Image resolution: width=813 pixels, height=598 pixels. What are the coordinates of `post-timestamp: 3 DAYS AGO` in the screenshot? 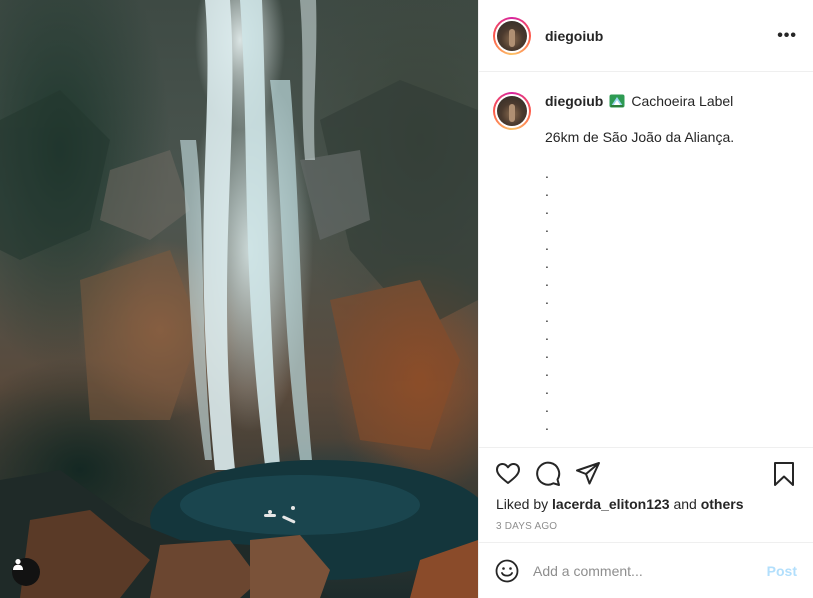 It's located at (646, 522).